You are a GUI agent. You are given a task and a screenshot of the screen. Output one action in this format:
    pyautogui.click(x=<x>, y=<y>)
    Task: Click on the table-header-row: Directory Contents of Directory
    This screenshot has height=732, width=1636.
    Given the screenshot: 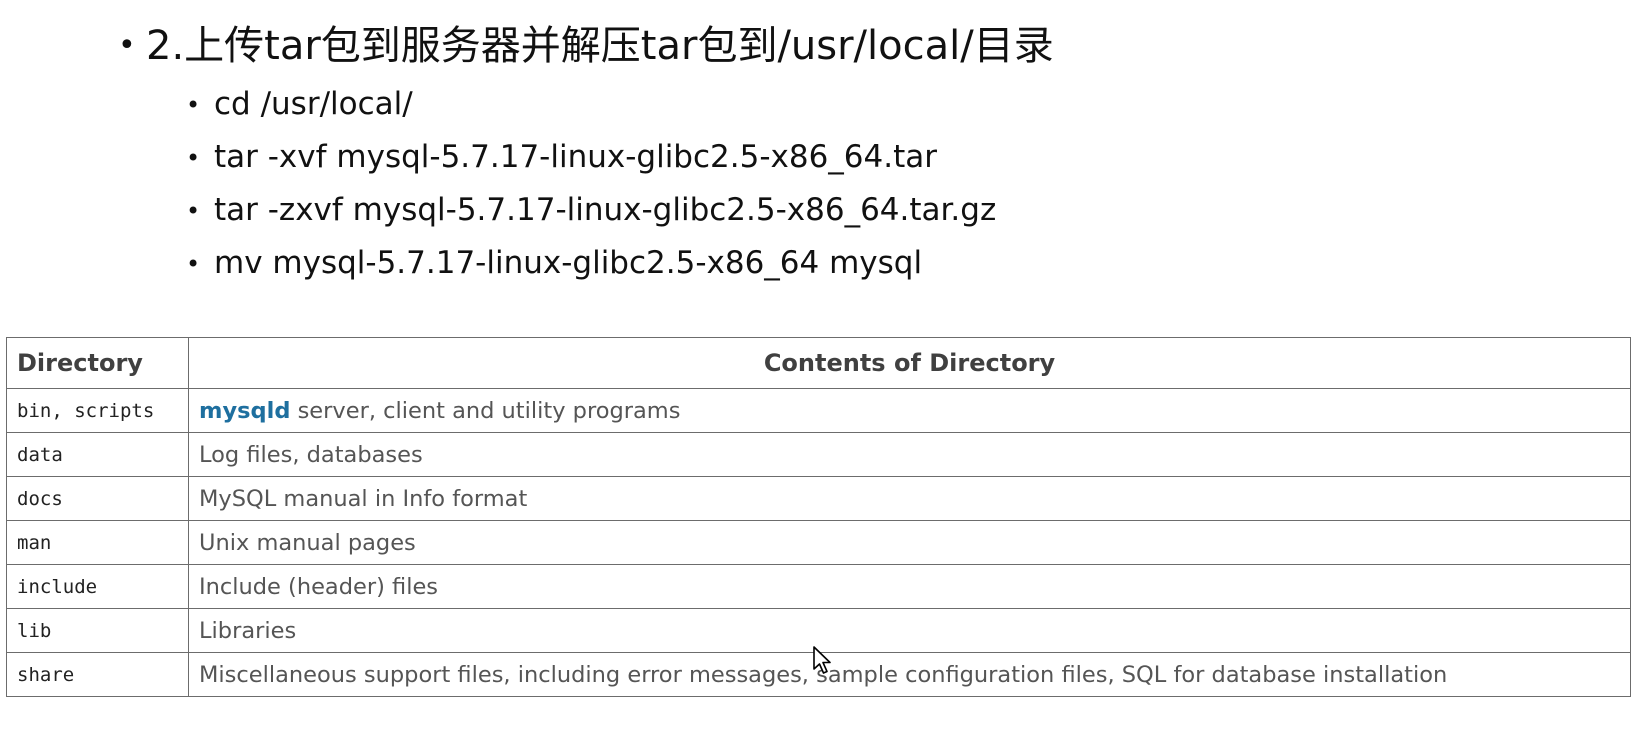 What is the action you would take?
    pyautogui.click(x=818, y=363)
    